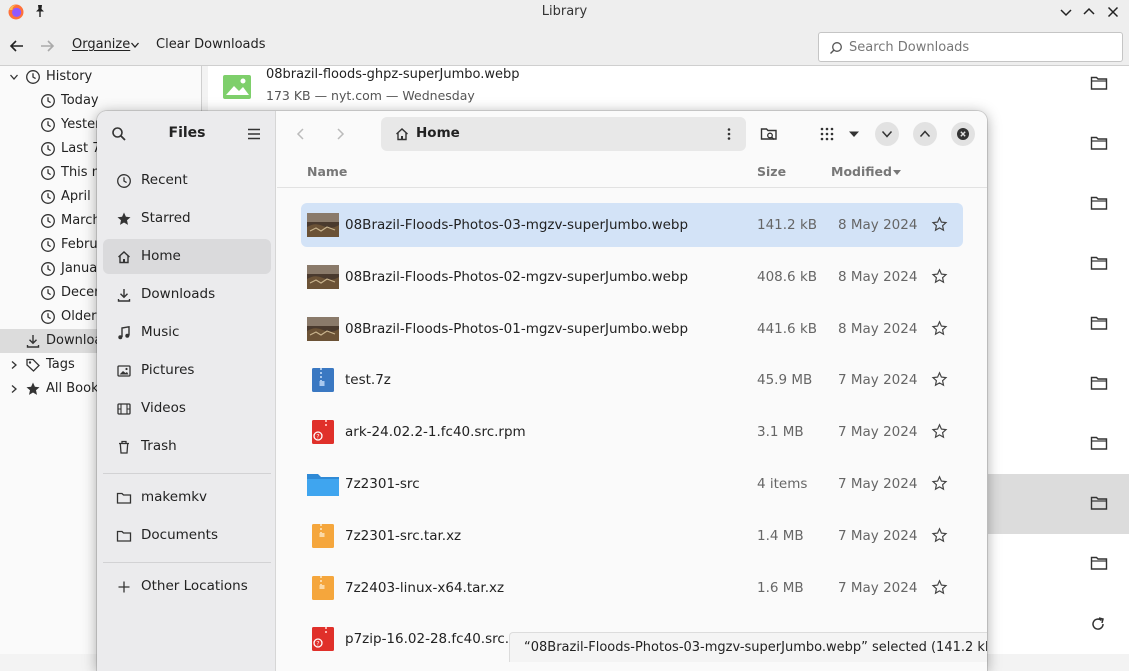 The height and width of the screenshot is (671, 1129). Describe the element at coordinates (187, 332) in the screenshot. I see `sidebar-item-music: Music` at that location.